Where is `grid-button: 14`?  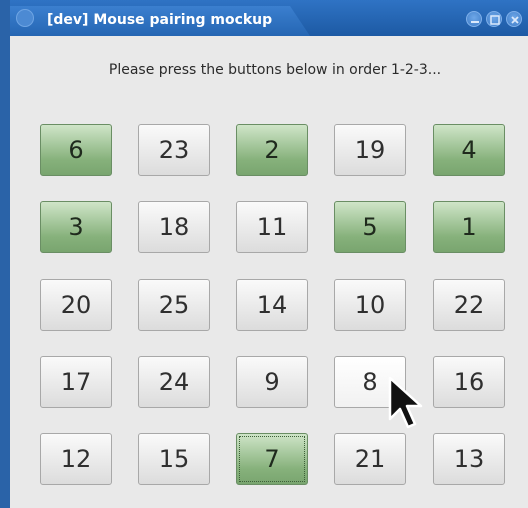
grid-button: 14 is located at coordinates (272, 305).